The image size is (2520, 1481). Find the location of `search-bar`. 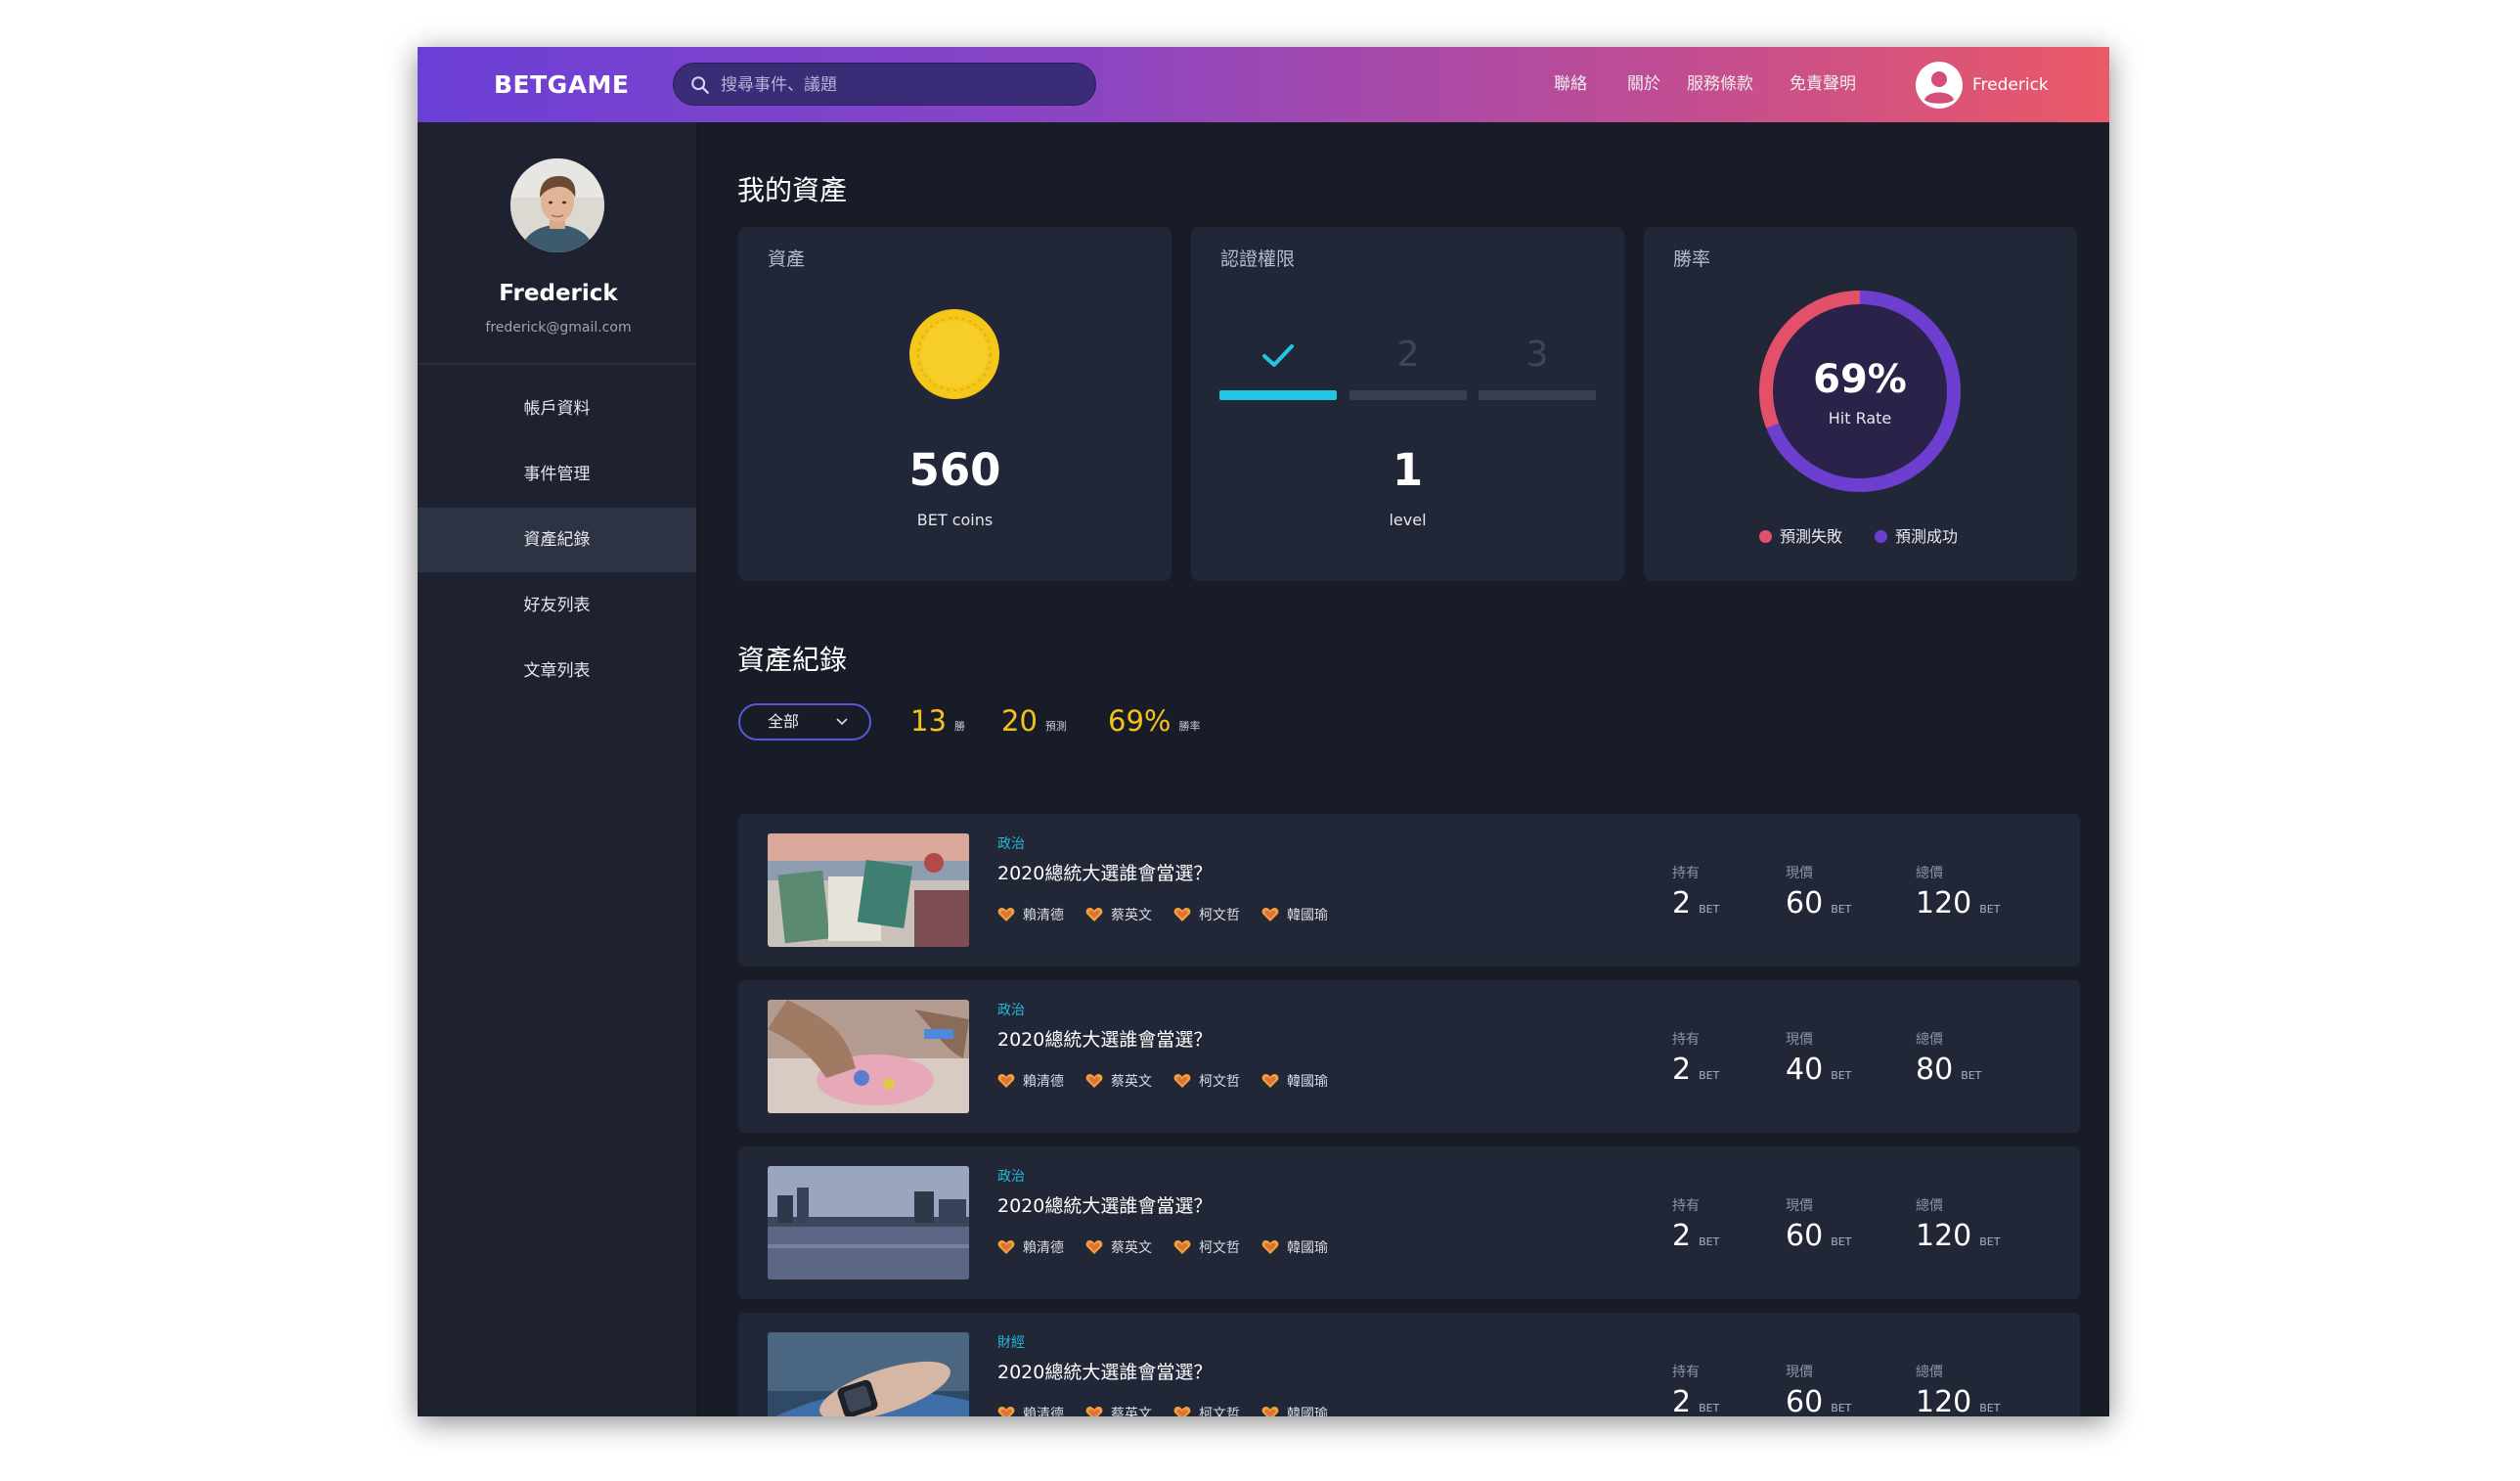

search-bar is located at coordinates (884, 85).